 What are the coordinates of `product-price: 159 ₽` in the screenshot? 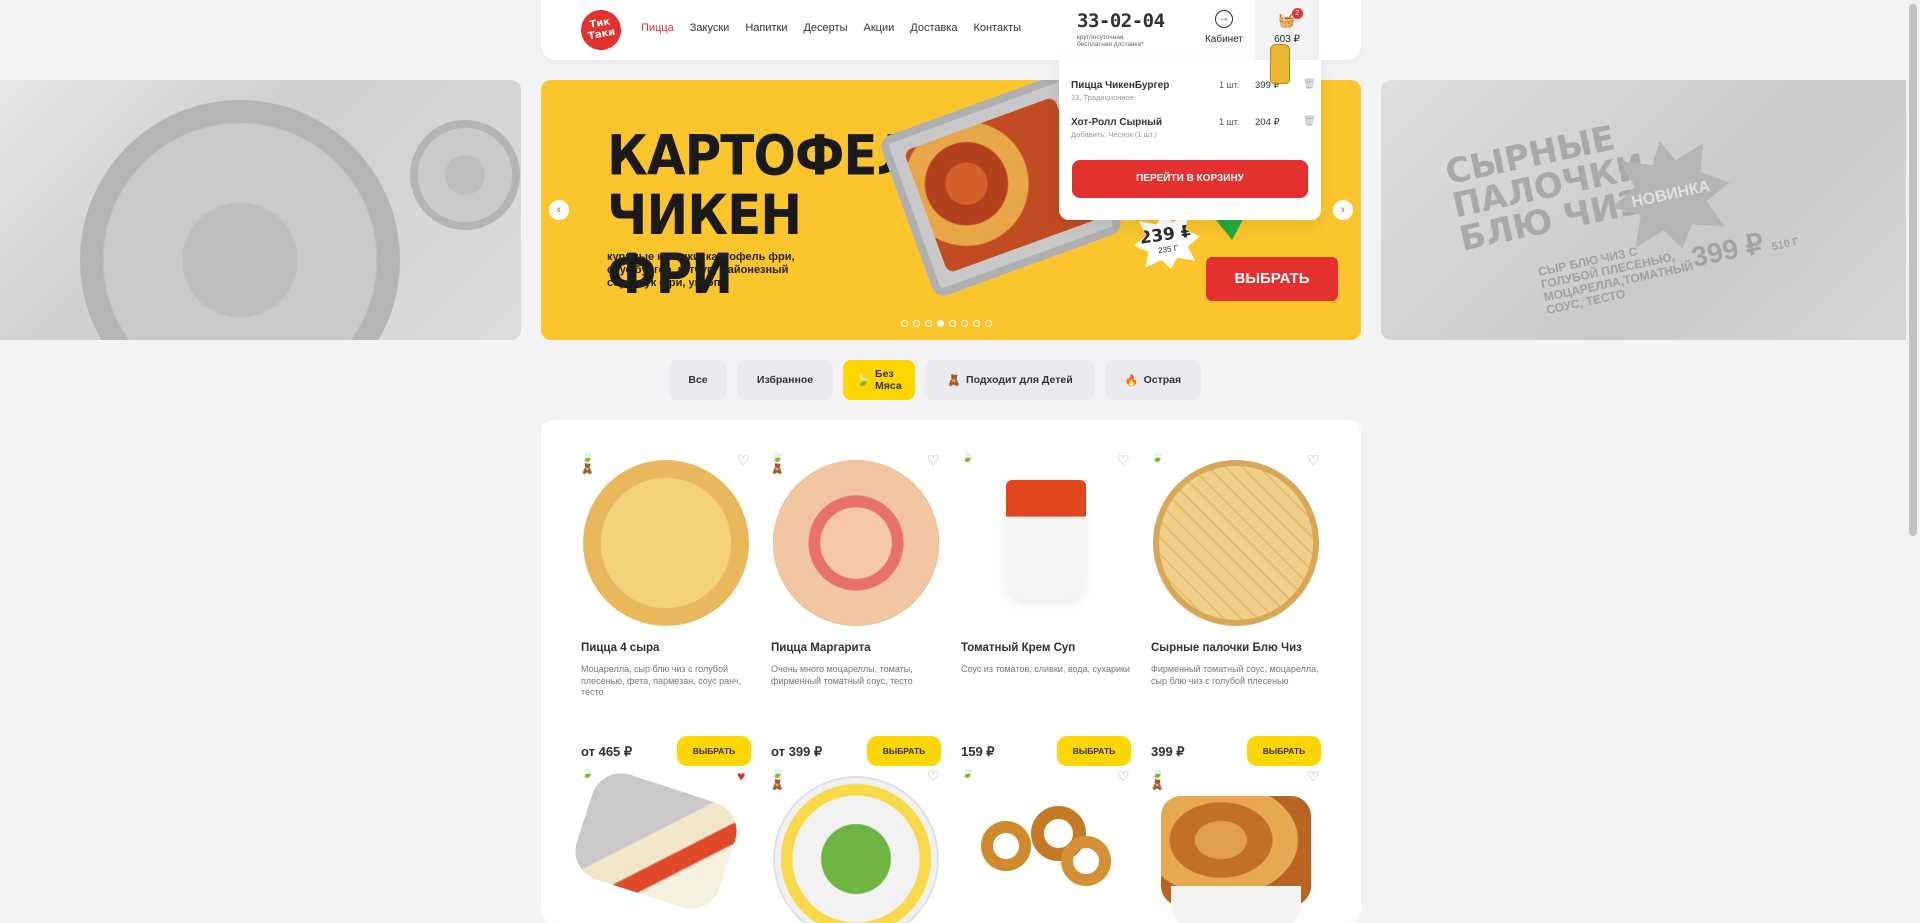 It's located at (978, 751).